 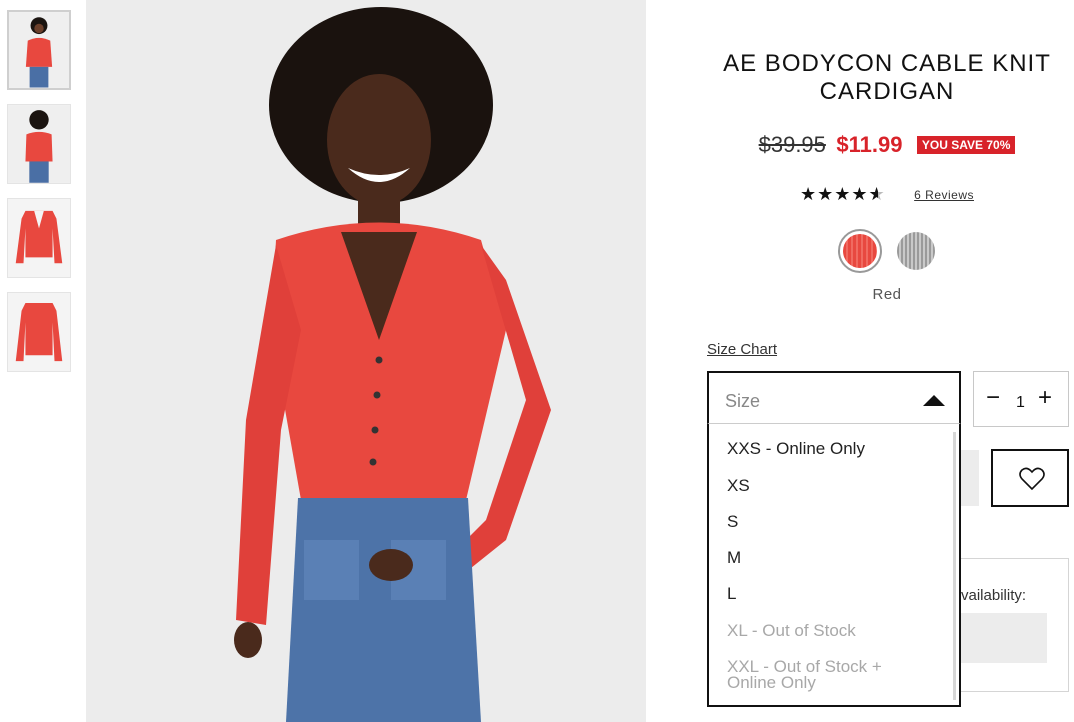 I want to click on quantity-value: 1, so click(x=1020, y=402).